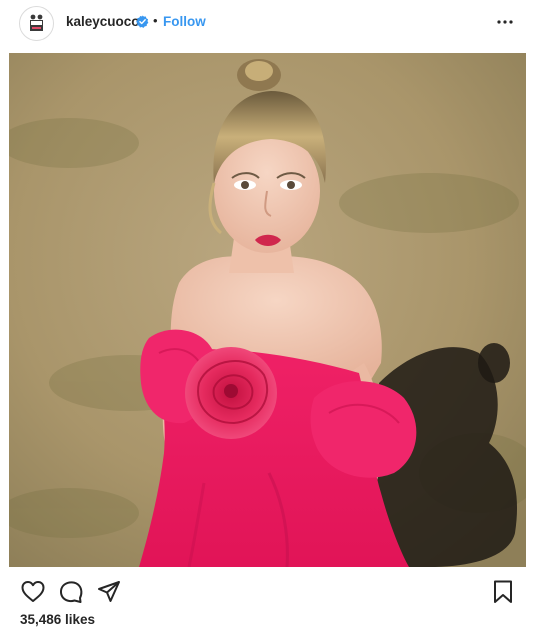  Describe the element at coordinates (267, 23) in the screenshot. I see `post-header: kaleycuoco • Follow` at that location.